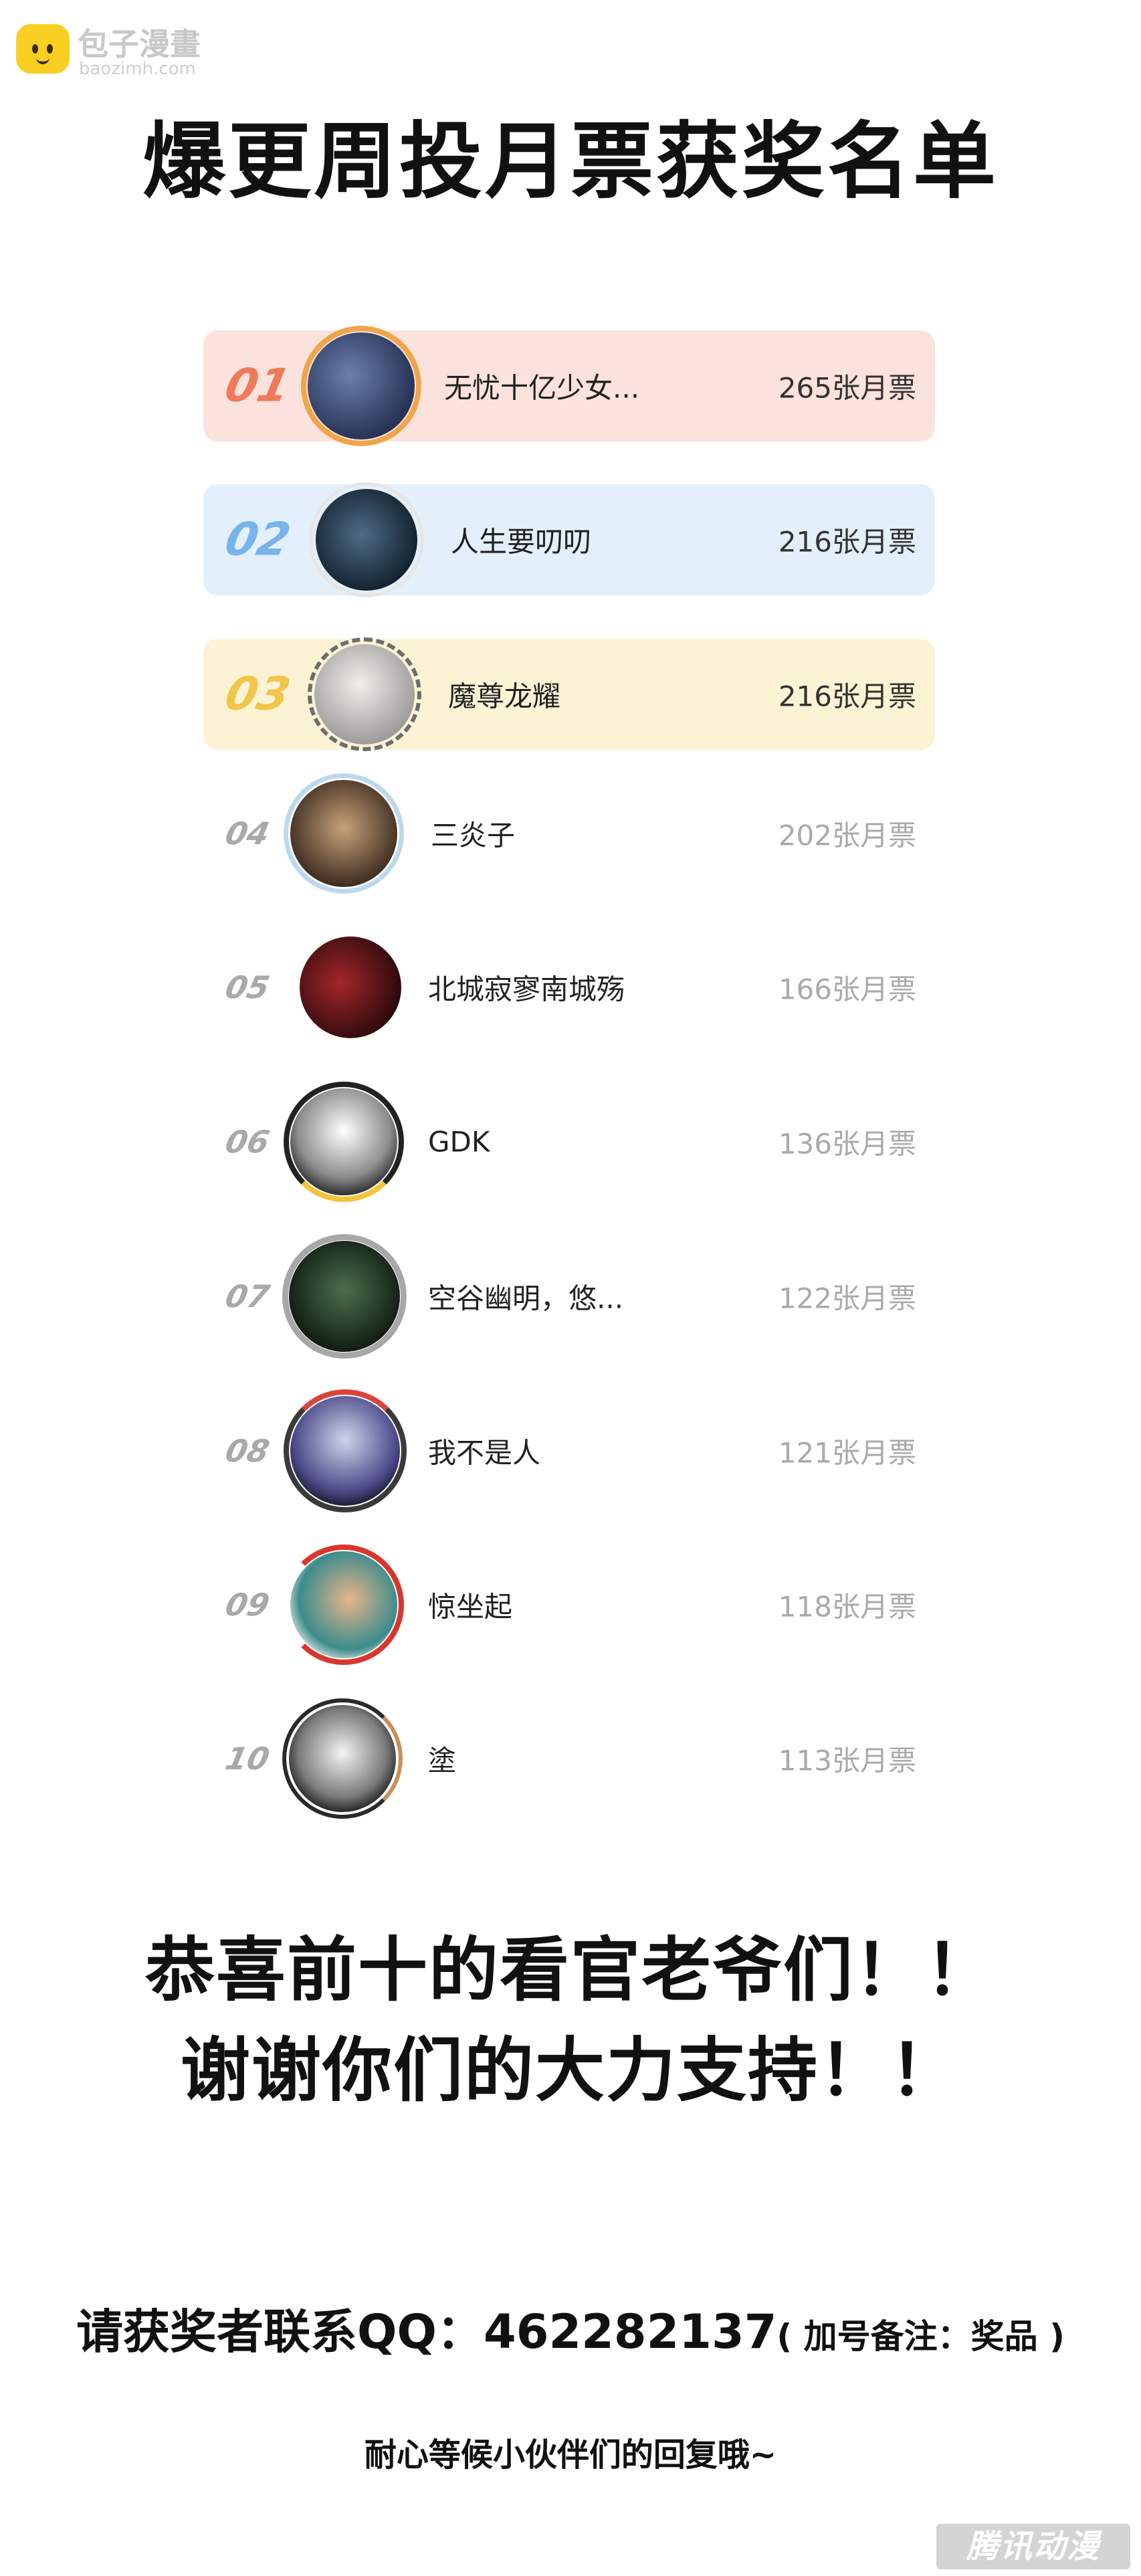 This screenshot has width=1141, height=2576. I want to click on congrats-line-1: 恭喜前十的看官老爷们！！, so click(570, 1970).